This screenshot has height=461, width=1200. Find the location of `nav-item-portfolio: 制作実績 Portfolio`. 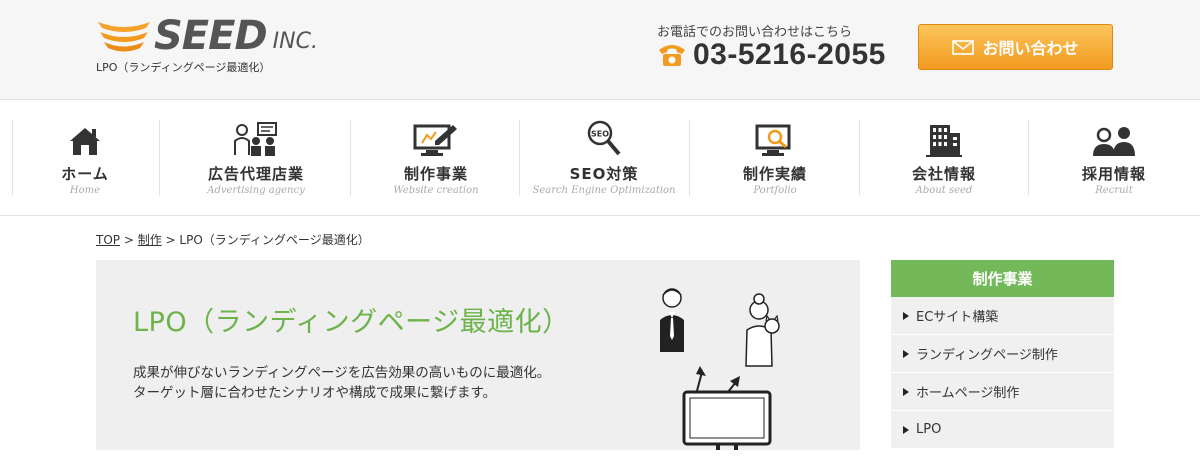

nav-item-portfolio: 制作実績 Portfolio is located at coordinates (775, 158).